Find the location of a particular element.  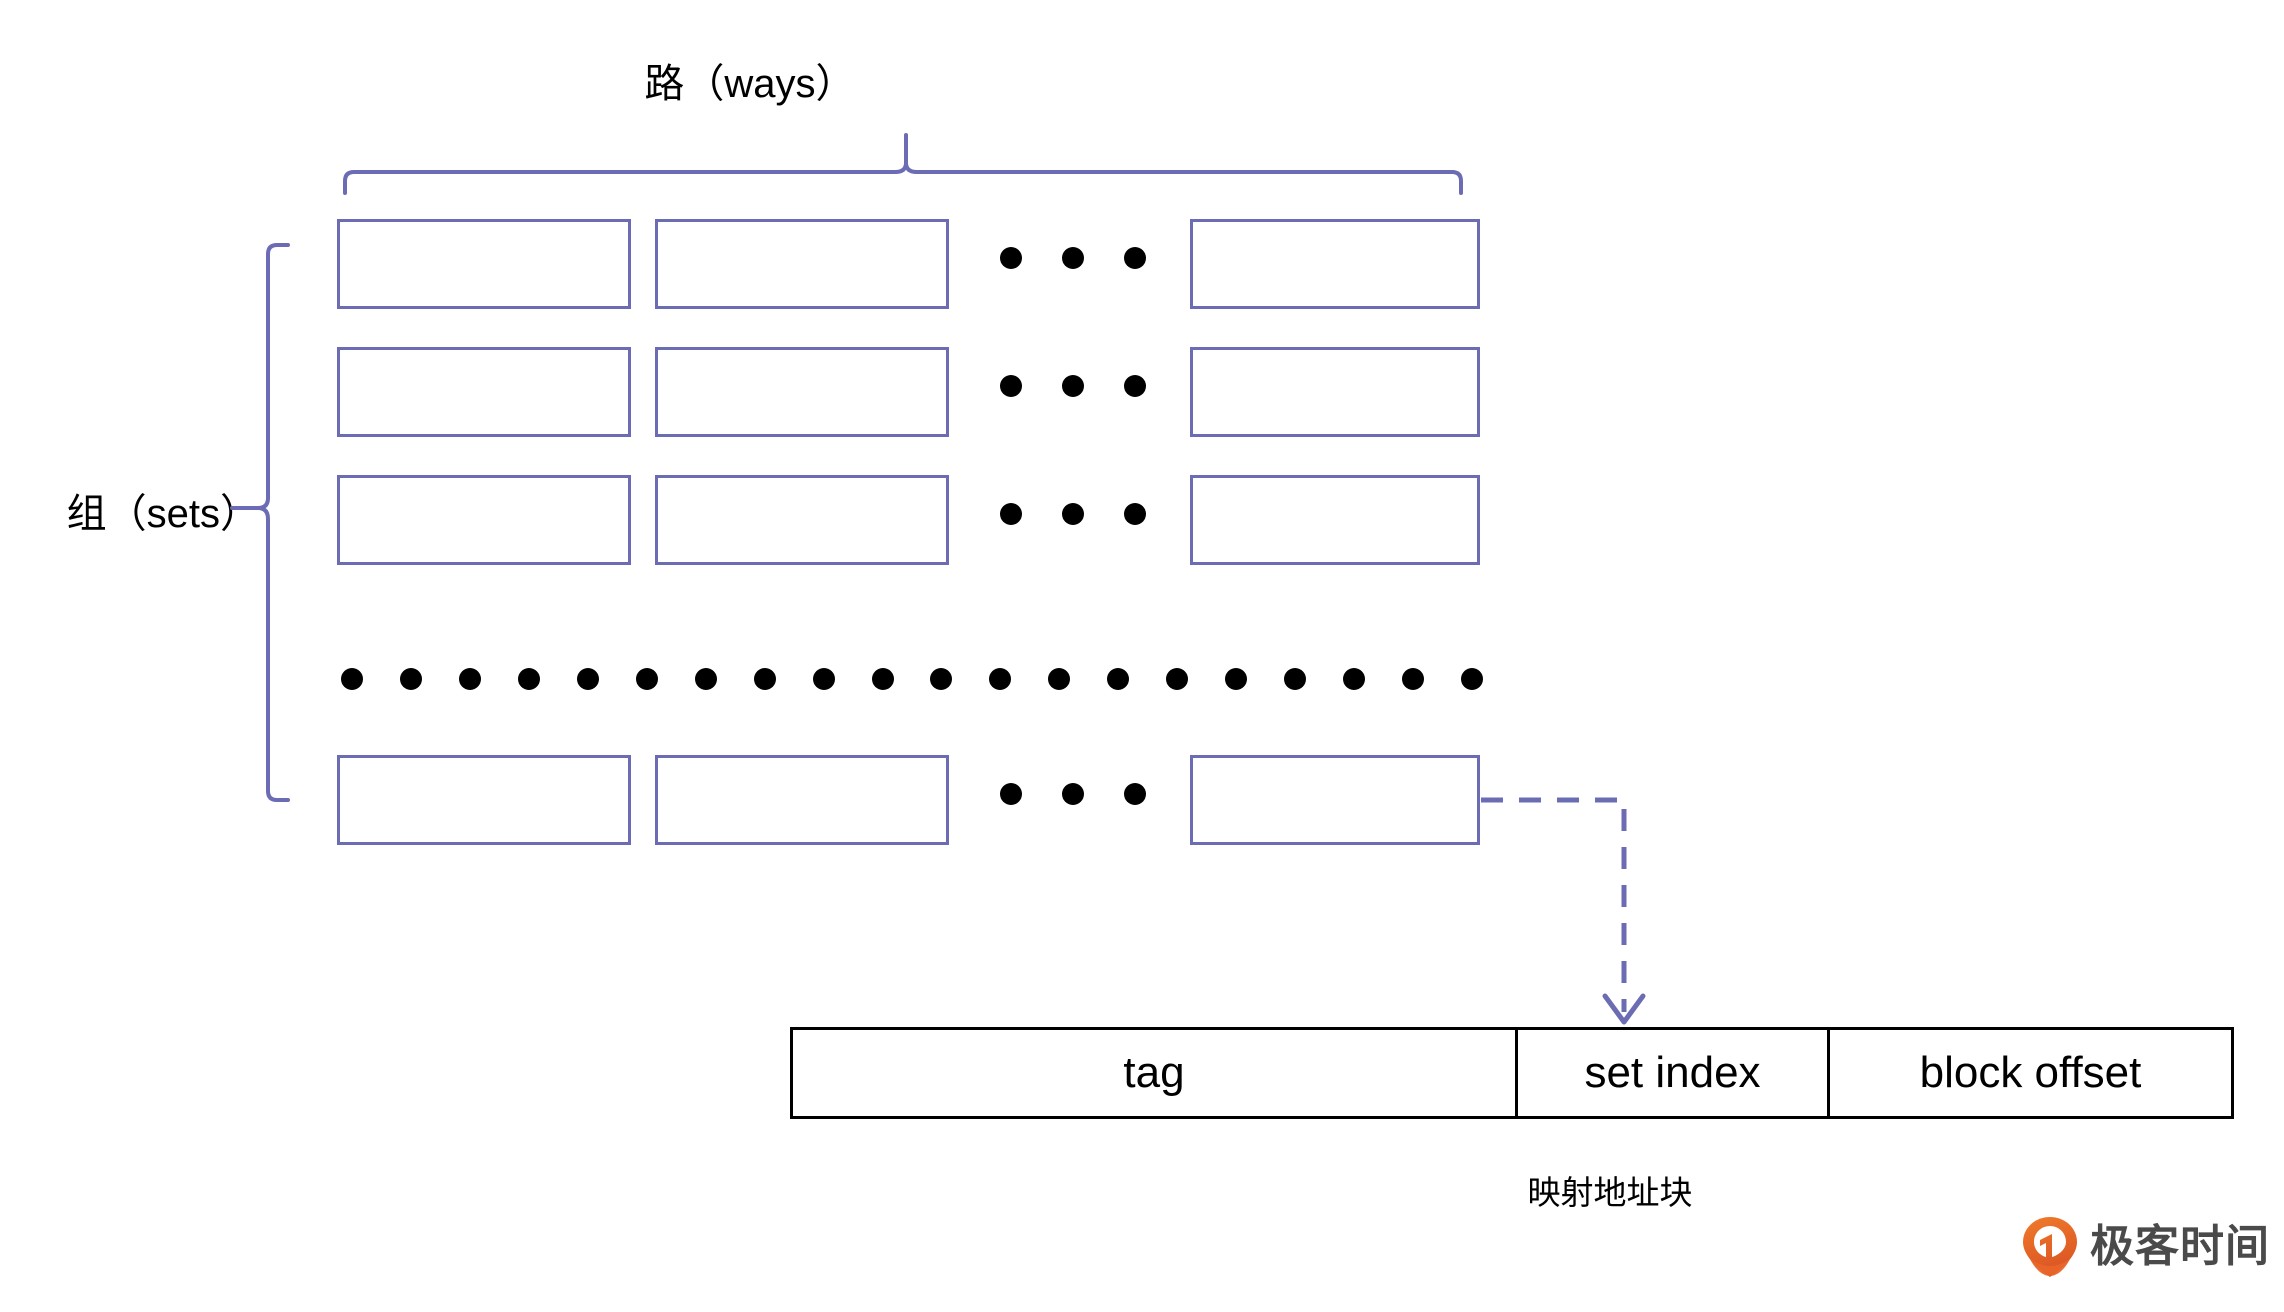

set-index-mapping-arrow is located at coordinates (1563, 911).